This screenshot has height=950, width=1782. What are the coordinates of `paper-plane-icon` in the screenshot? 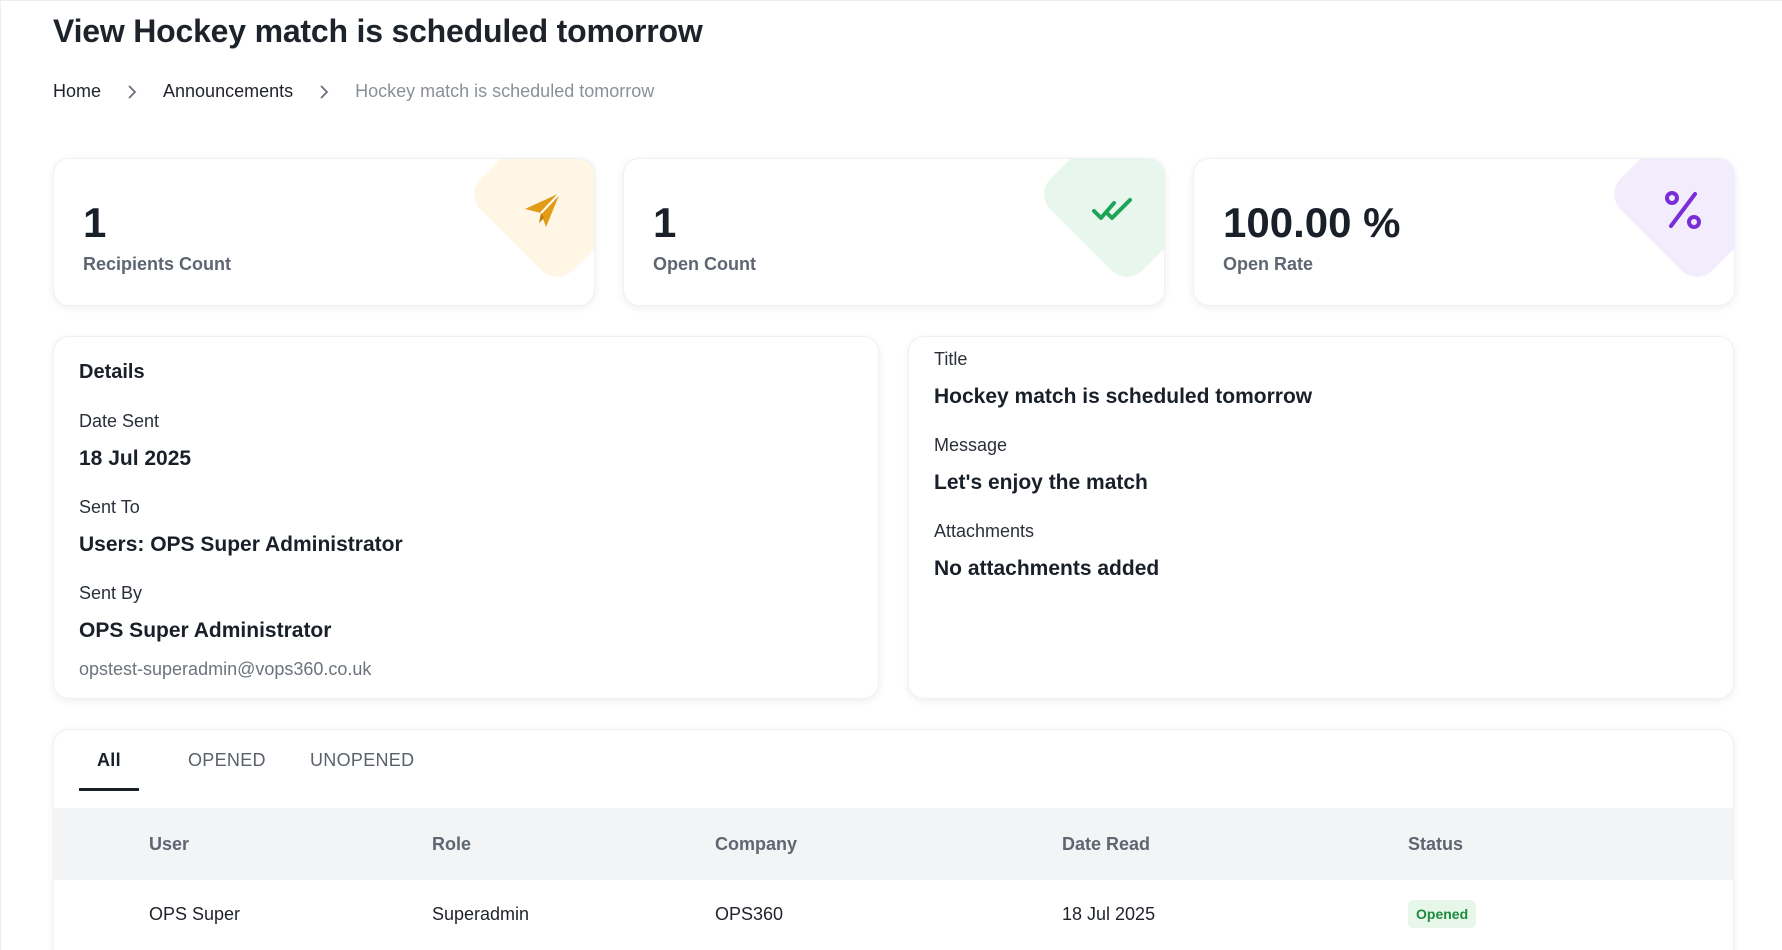 It's located at (543, 210).